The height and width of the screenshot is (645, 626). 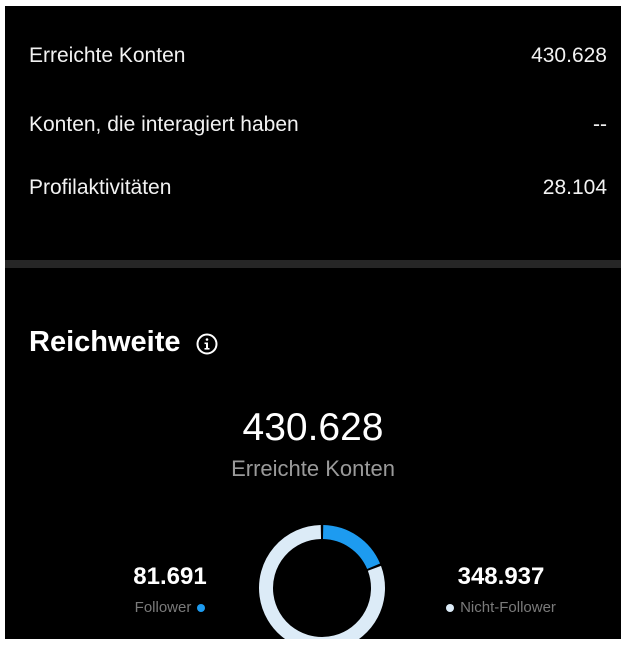 What do you see at coordinates (170, 576) in the screenshot?
I see `followers-value: 81.691` at bounding box center [170, 576].